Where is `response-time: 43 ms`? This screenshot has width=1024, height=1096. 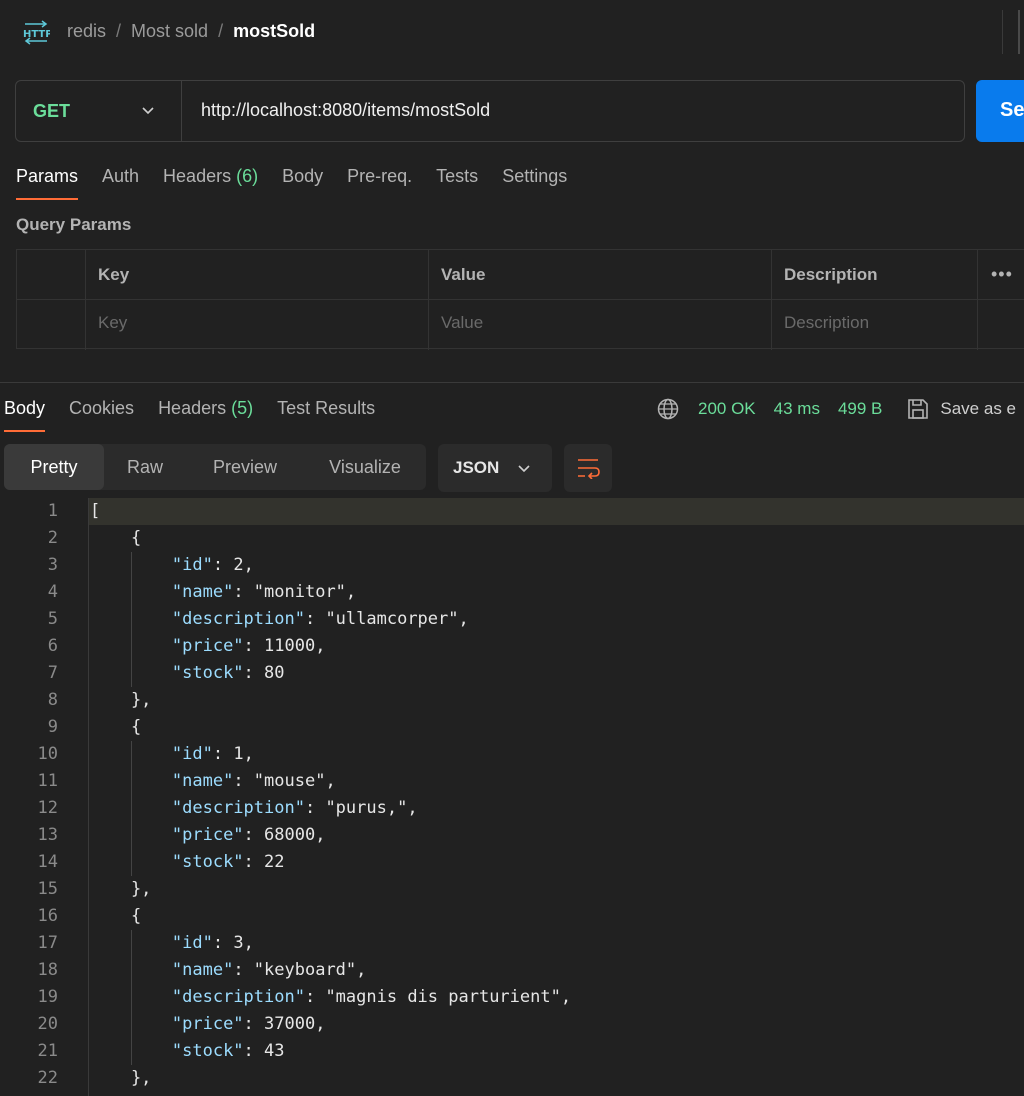
response-time: 43 ms is located at coordinates (797, 409).